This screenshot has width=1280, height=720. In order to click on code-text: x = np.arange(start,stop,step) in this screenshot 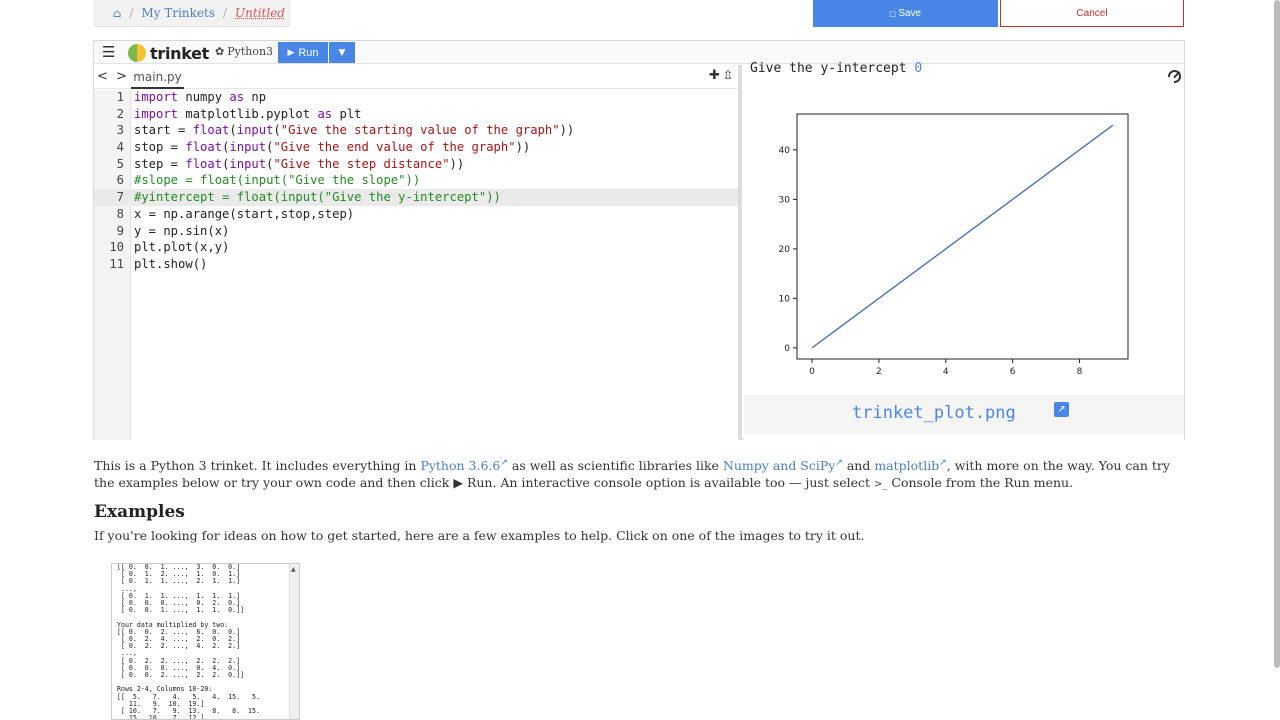, I will do `click(244, 214)`.